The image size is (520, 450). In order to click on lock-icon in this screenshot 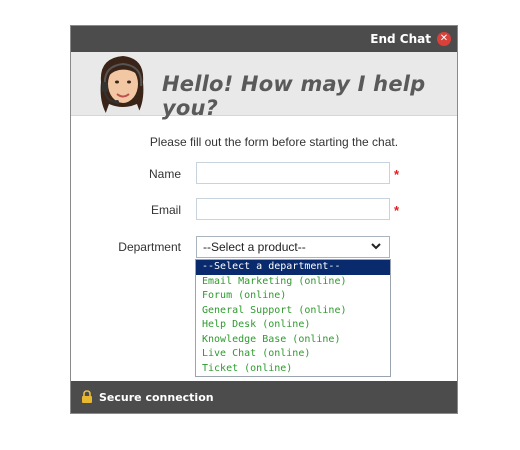, I will do `click(87, 396)`.